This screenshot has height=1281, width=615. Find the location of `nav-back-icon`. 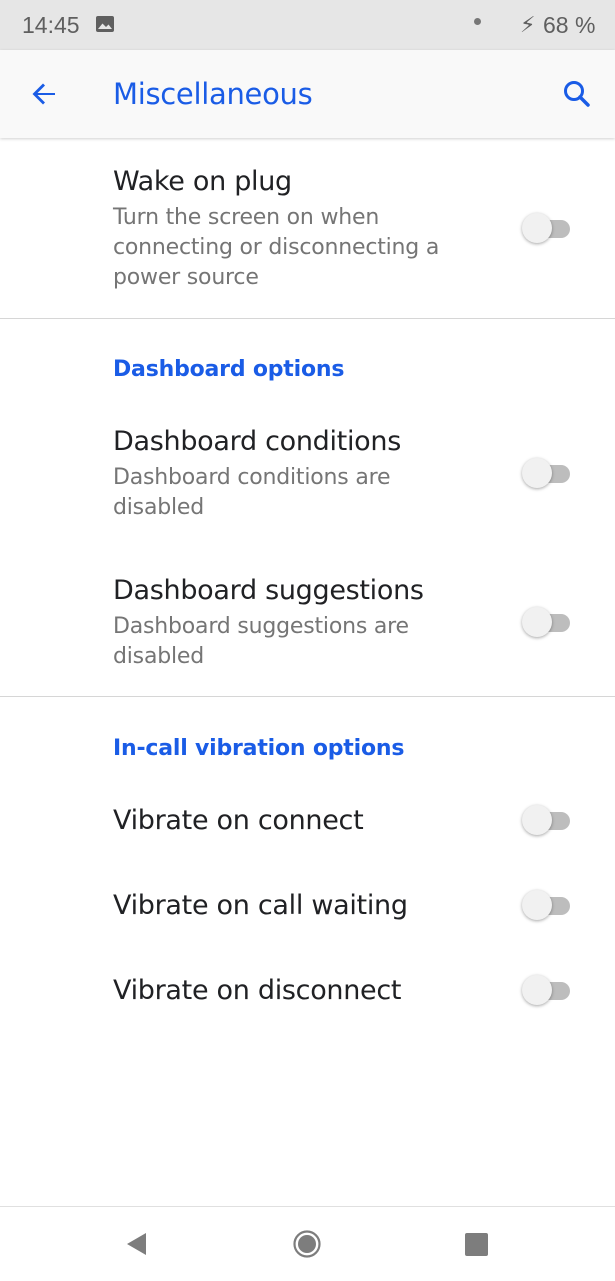

nav-back-icon is located at coordinates (137, 1244).